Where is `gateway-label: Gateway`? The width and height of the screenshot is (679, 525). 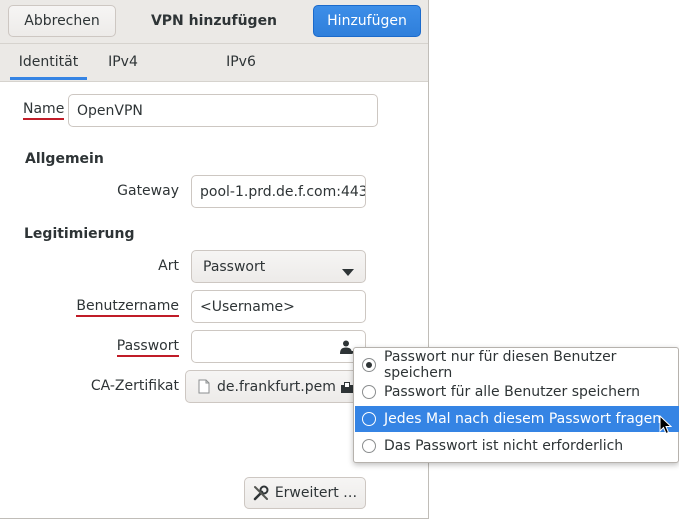
gateway-label: Gateway is located at coordinates (148, 191).